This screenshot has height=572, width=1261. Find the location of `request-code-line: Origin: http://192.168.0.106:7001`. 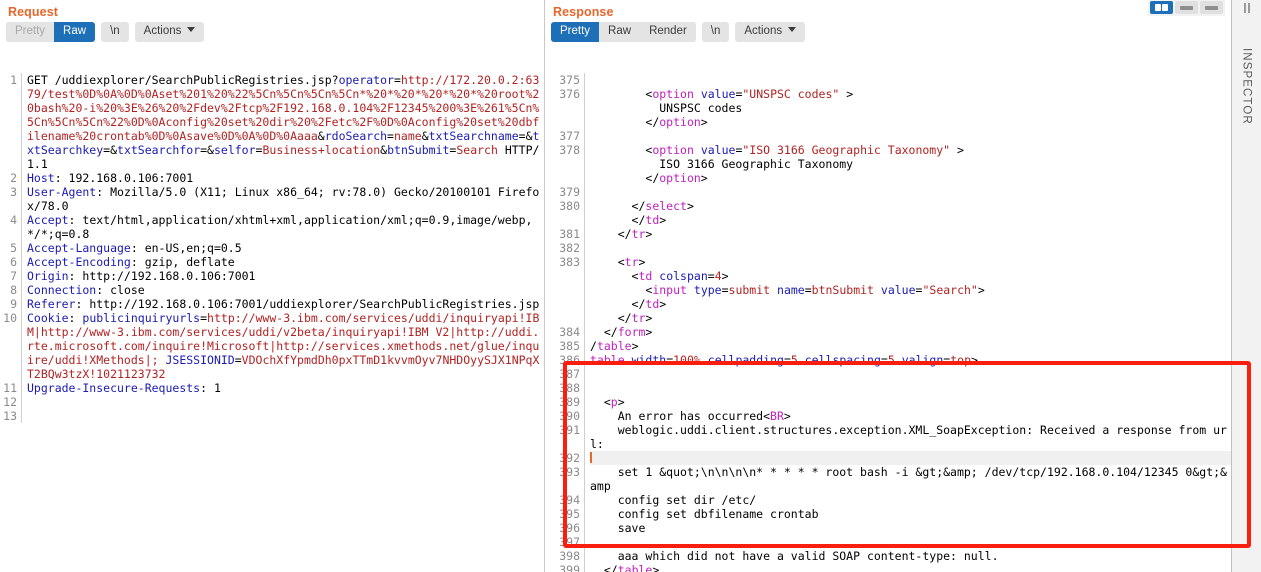

request-code-line: Origin: http://192.168.0.106:7001 is located at coordinates (285, 276).